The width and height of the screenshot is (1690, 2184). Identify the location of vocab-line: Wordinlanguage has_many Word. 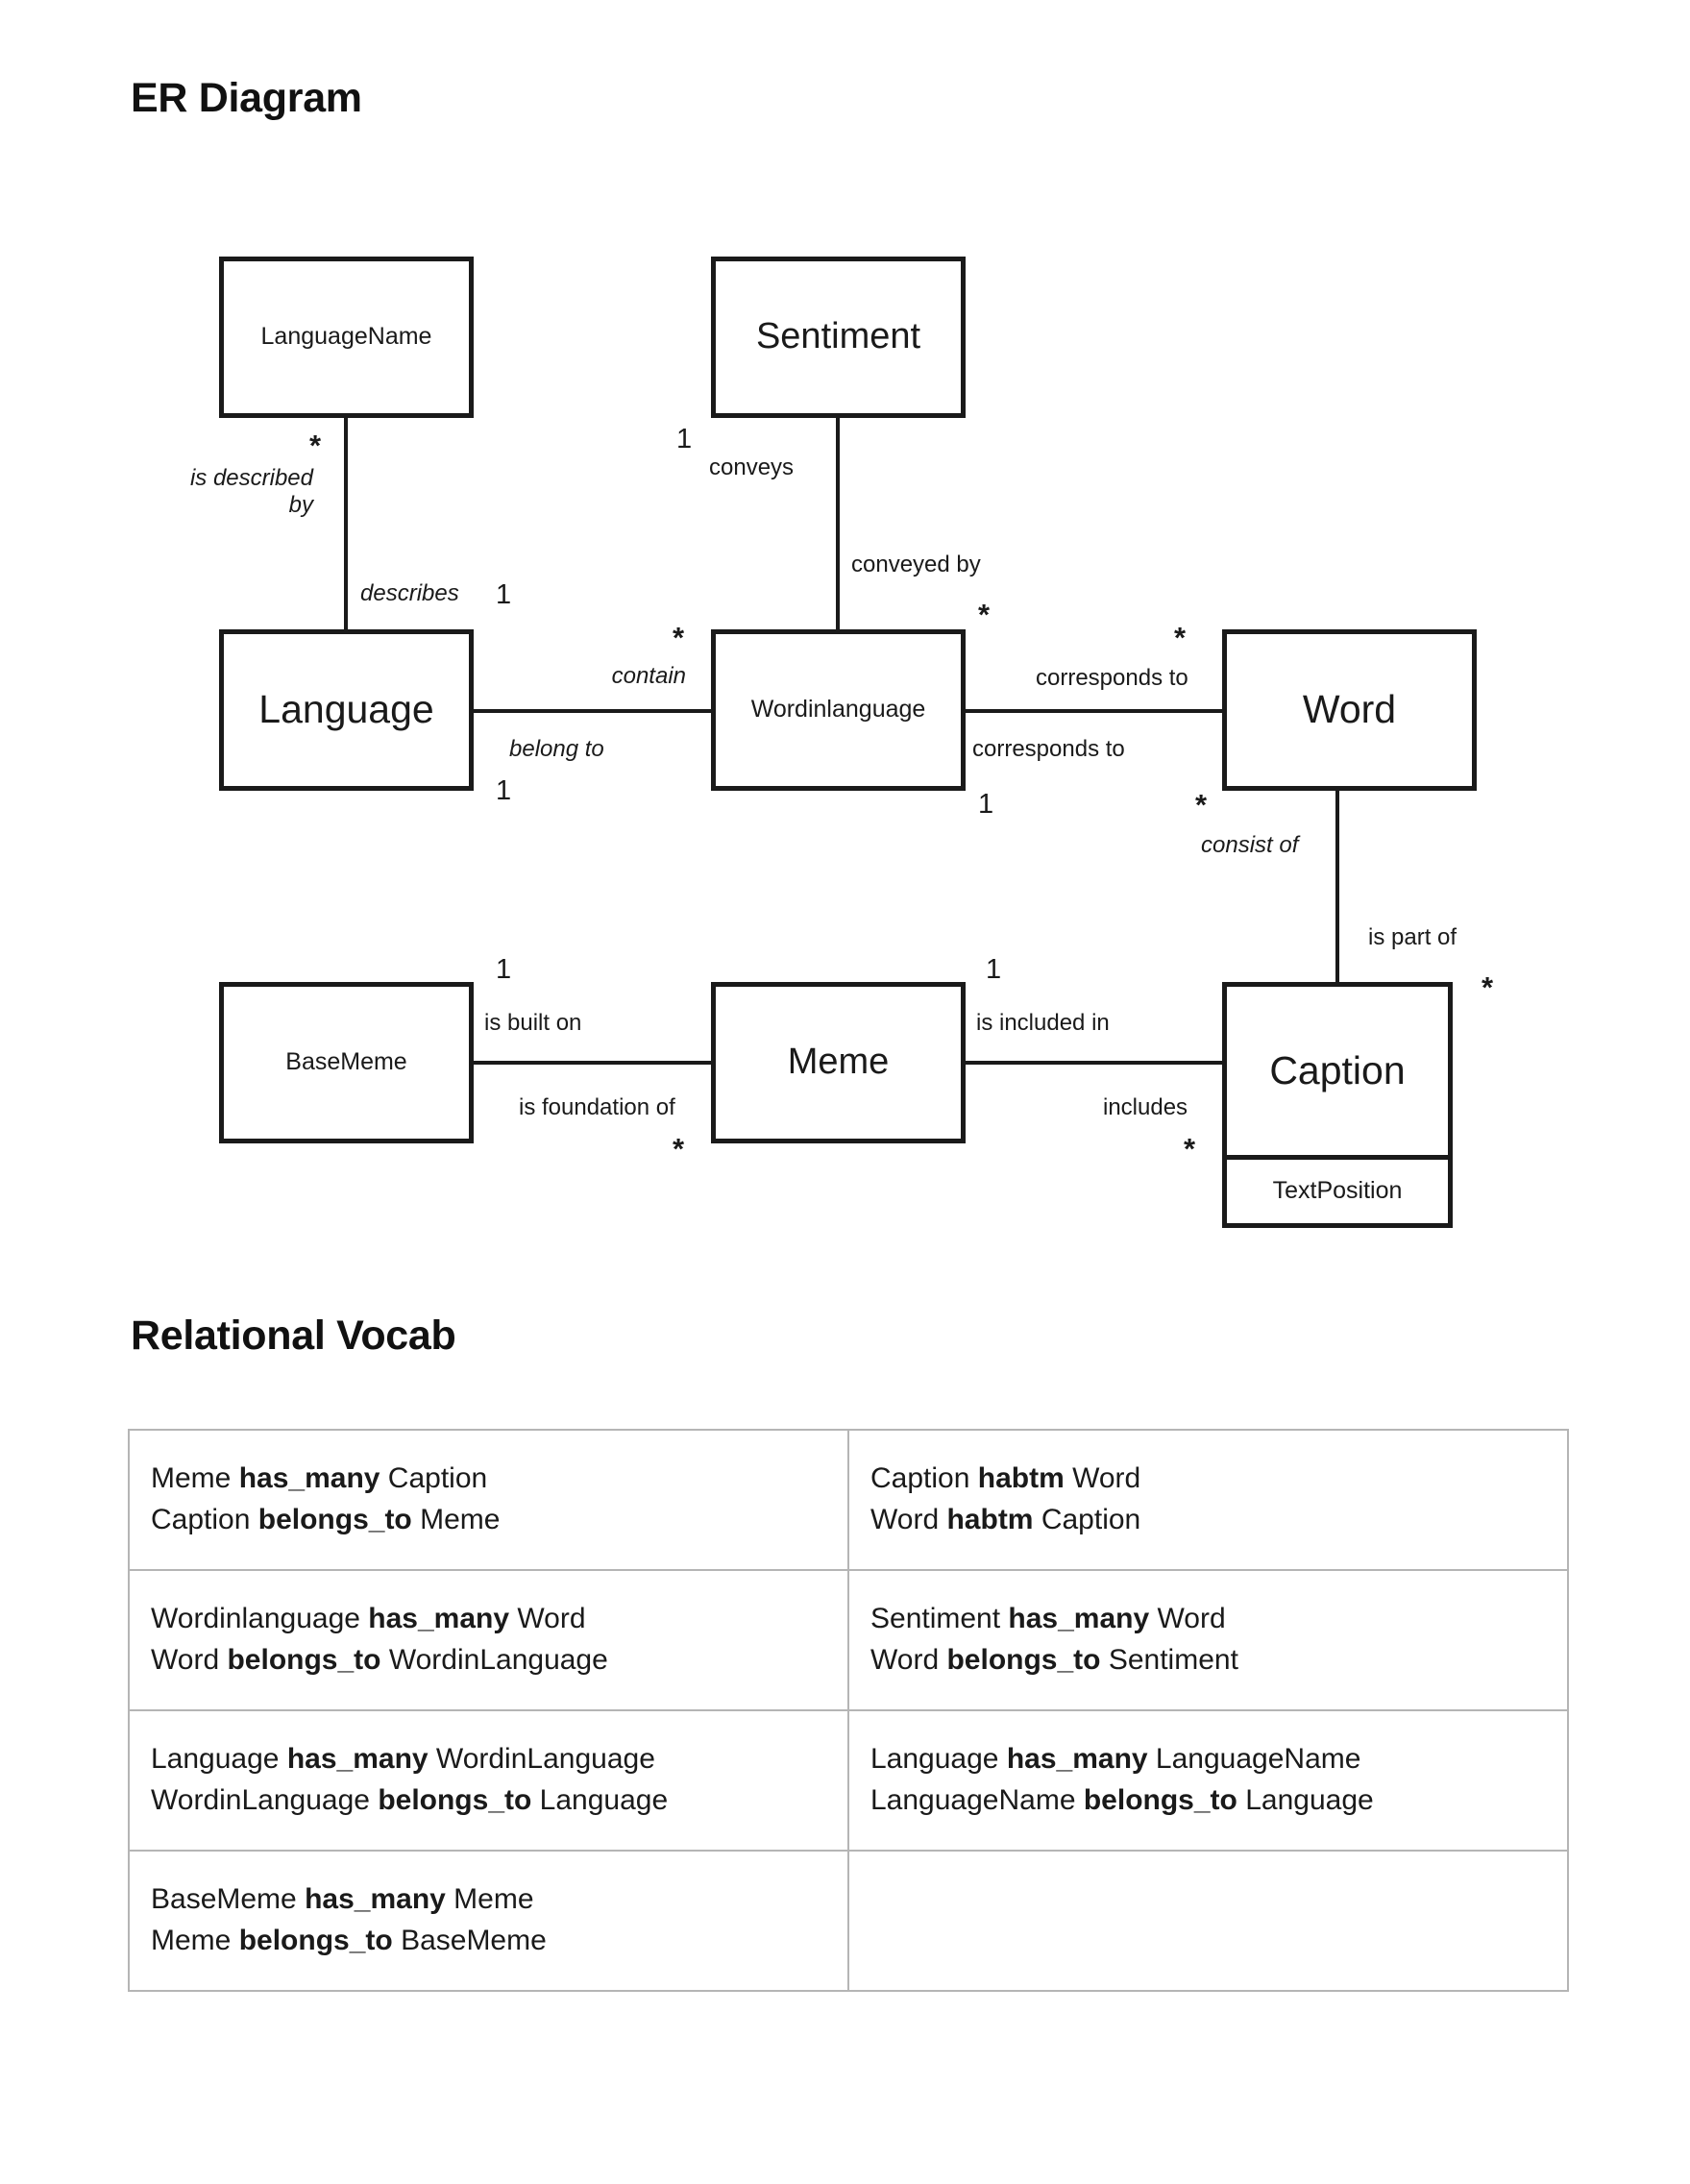
(489, 1619).